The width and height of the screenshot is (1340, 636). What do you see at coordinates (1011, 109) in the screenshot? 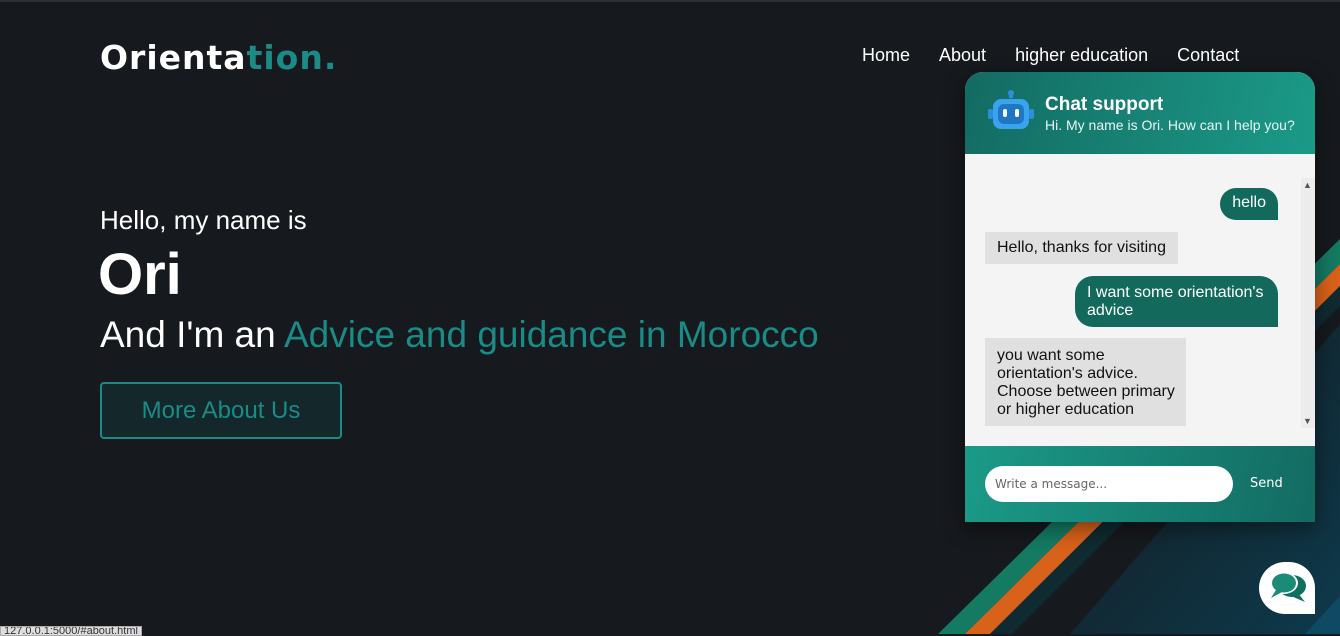
I see `robot-icon` at bounding box center [1011, 109].